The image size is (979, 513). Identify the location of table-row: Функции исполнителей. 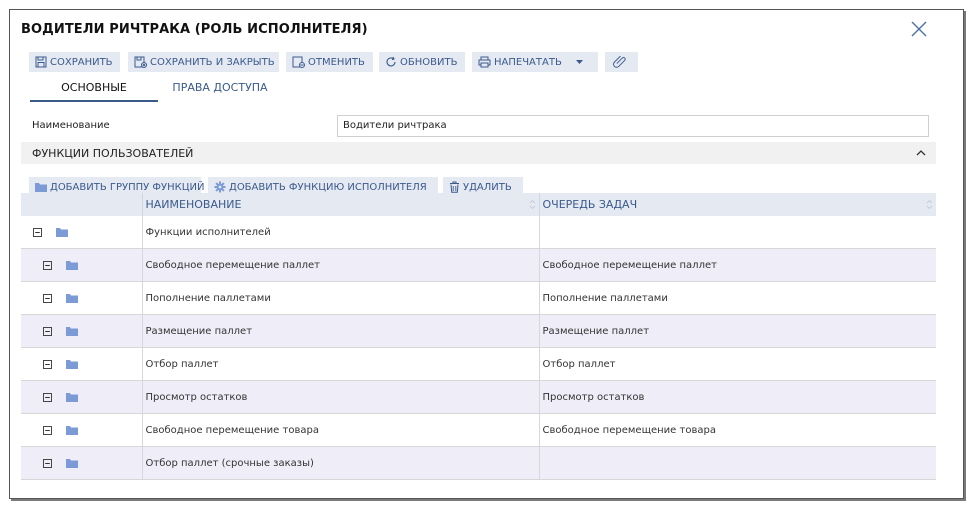
(478, 232).